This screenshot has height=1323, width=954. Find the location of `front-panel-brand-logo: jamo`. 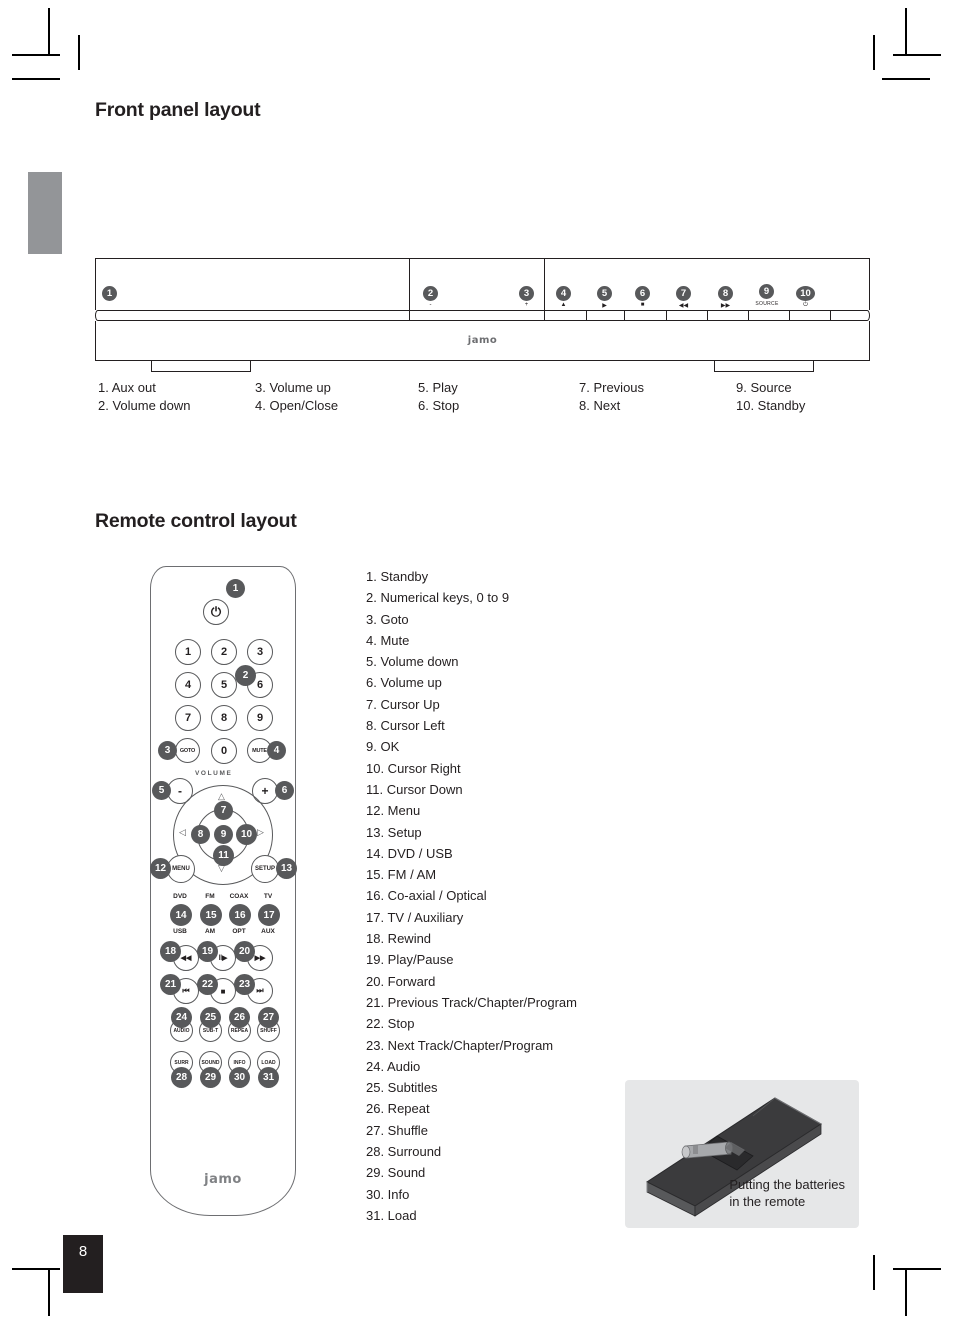

front-panel-brand-logo: jamo is located at coordinates (482, 340).